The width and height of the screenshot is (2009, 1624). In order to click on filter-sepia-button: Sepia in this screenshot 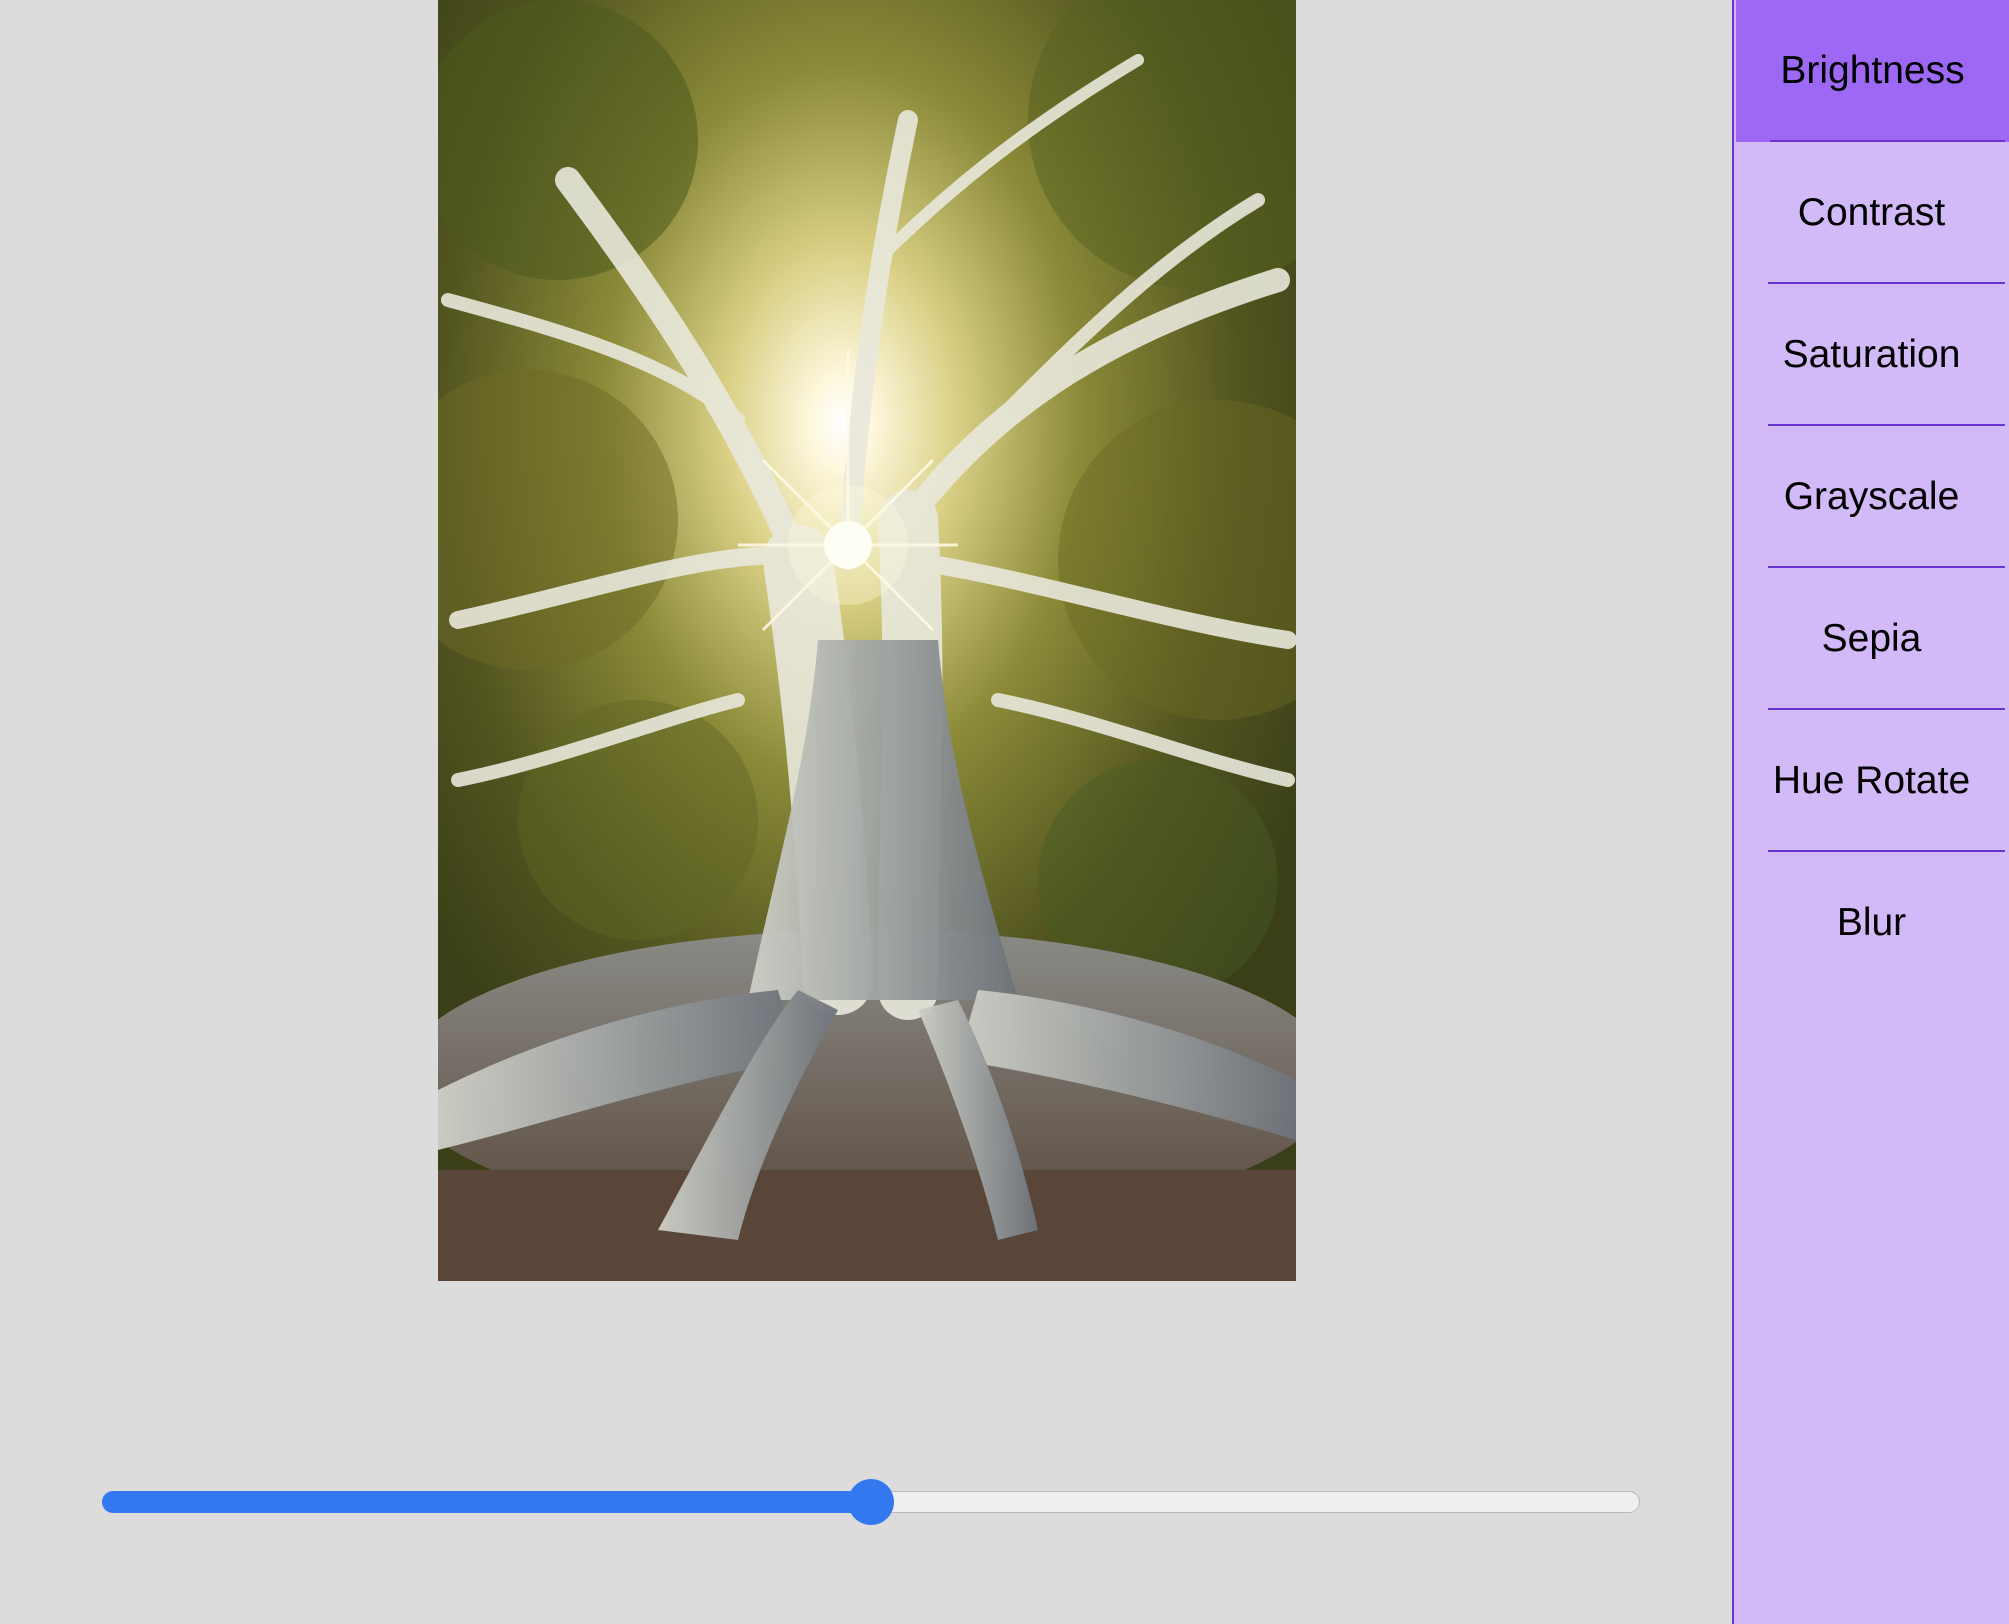, I will do `click(1871, 639)`.